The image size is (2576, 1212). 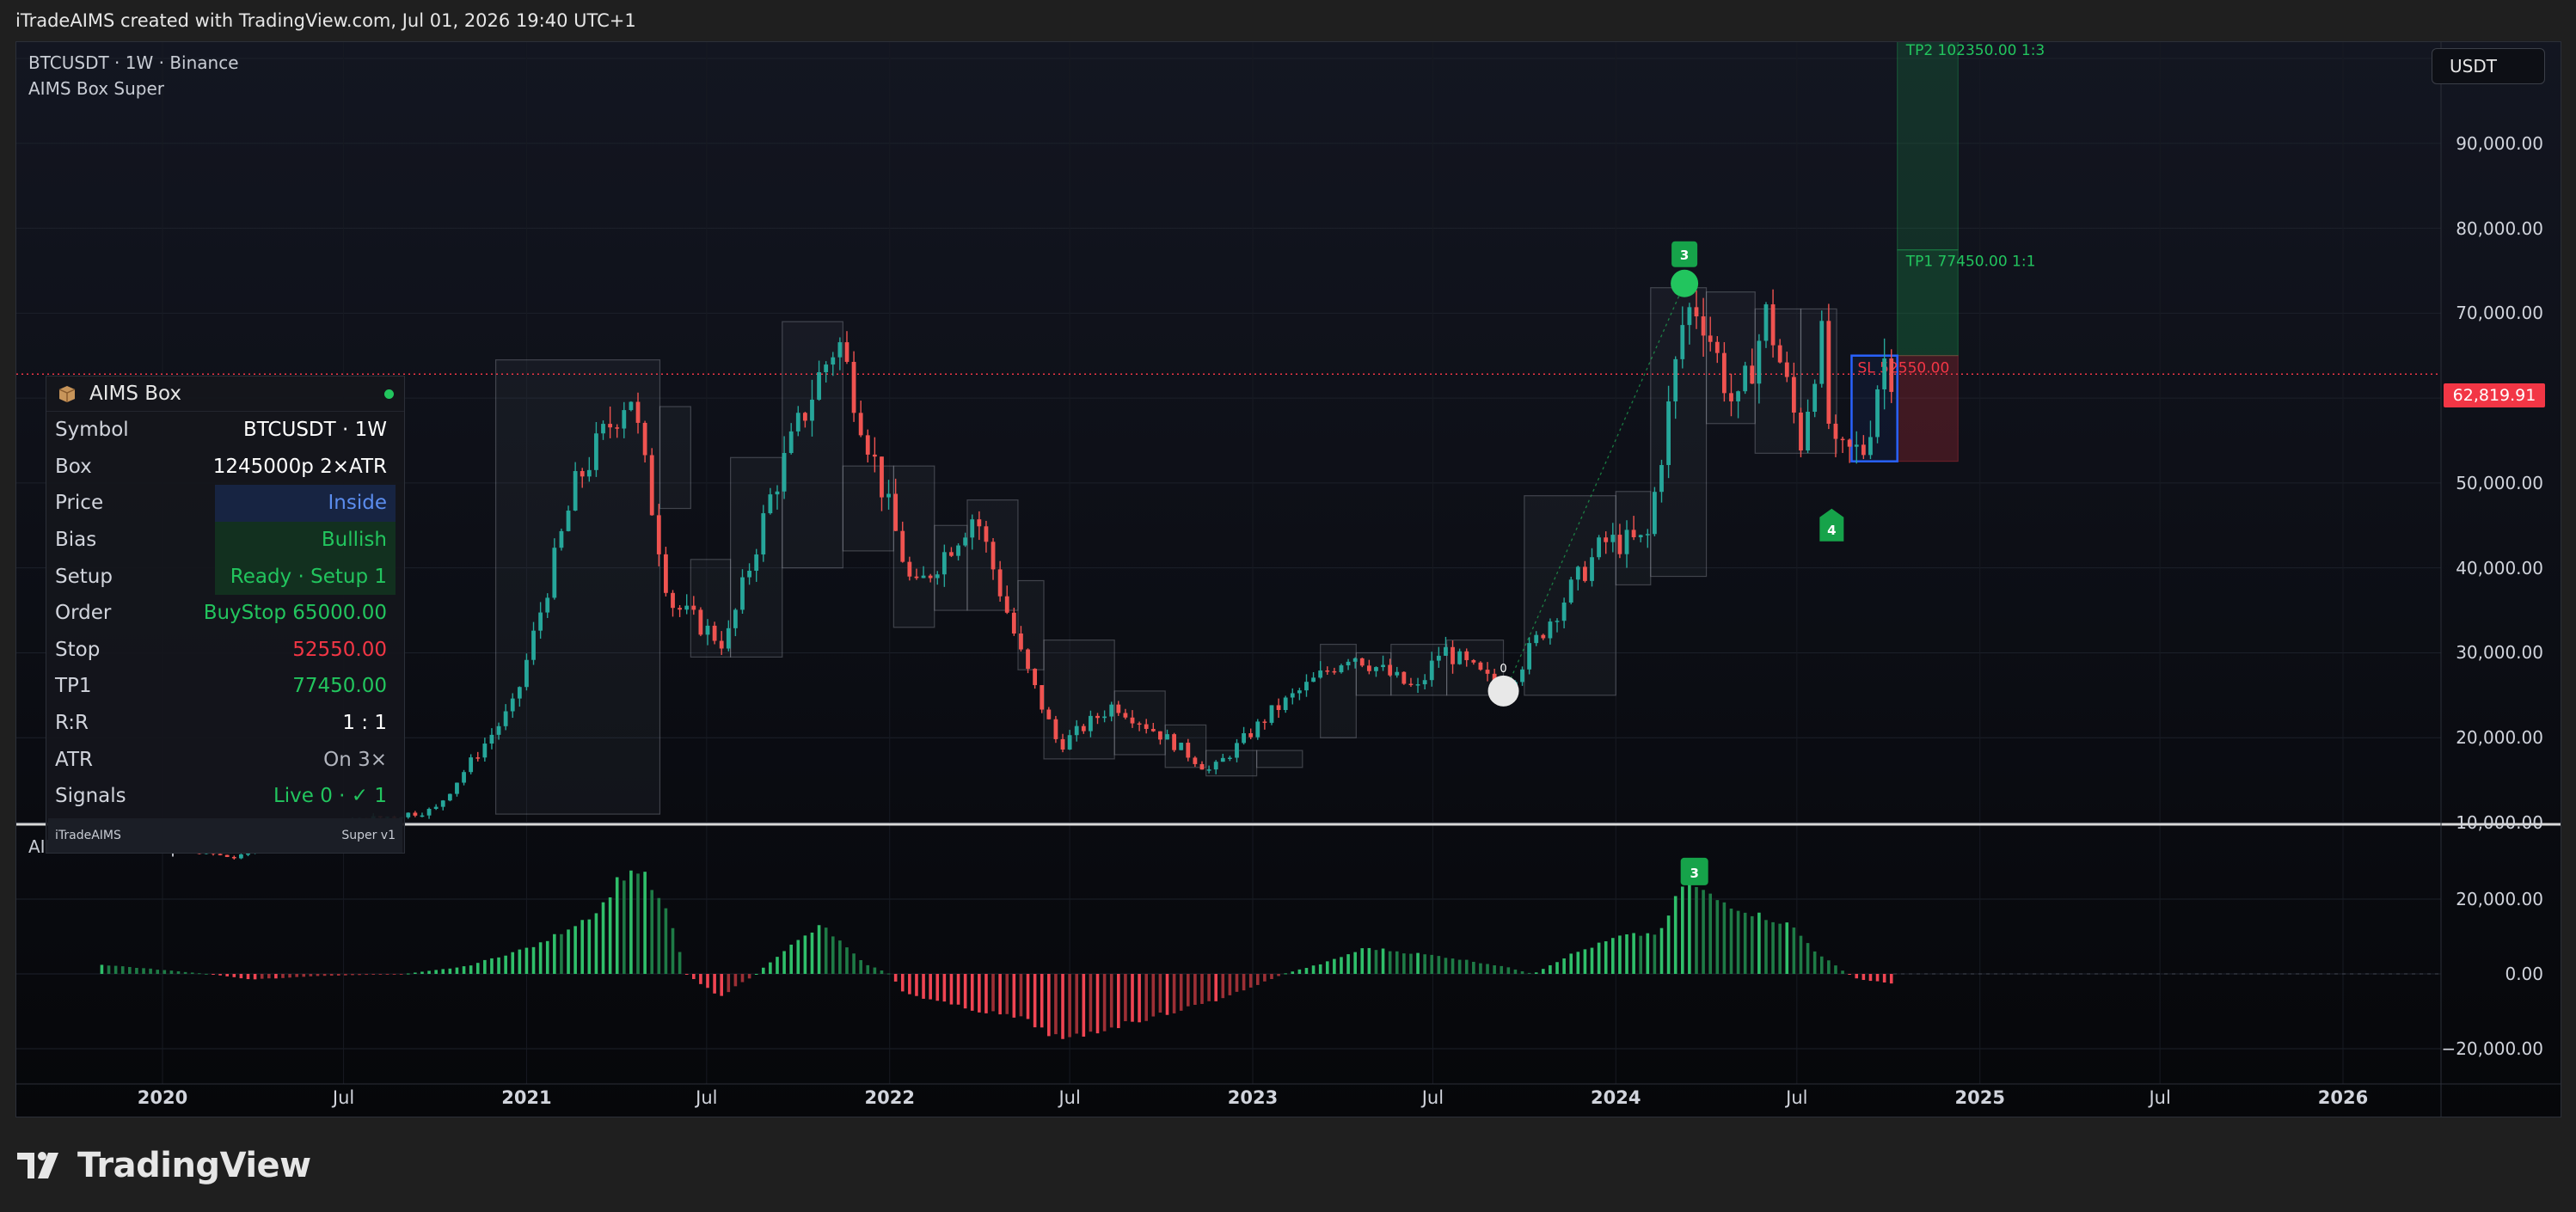 What do you see at coordinates (1253, 1097) in the screenshot?
I see `time-axis-label: 2023` at bounding box center [1253, 1097].